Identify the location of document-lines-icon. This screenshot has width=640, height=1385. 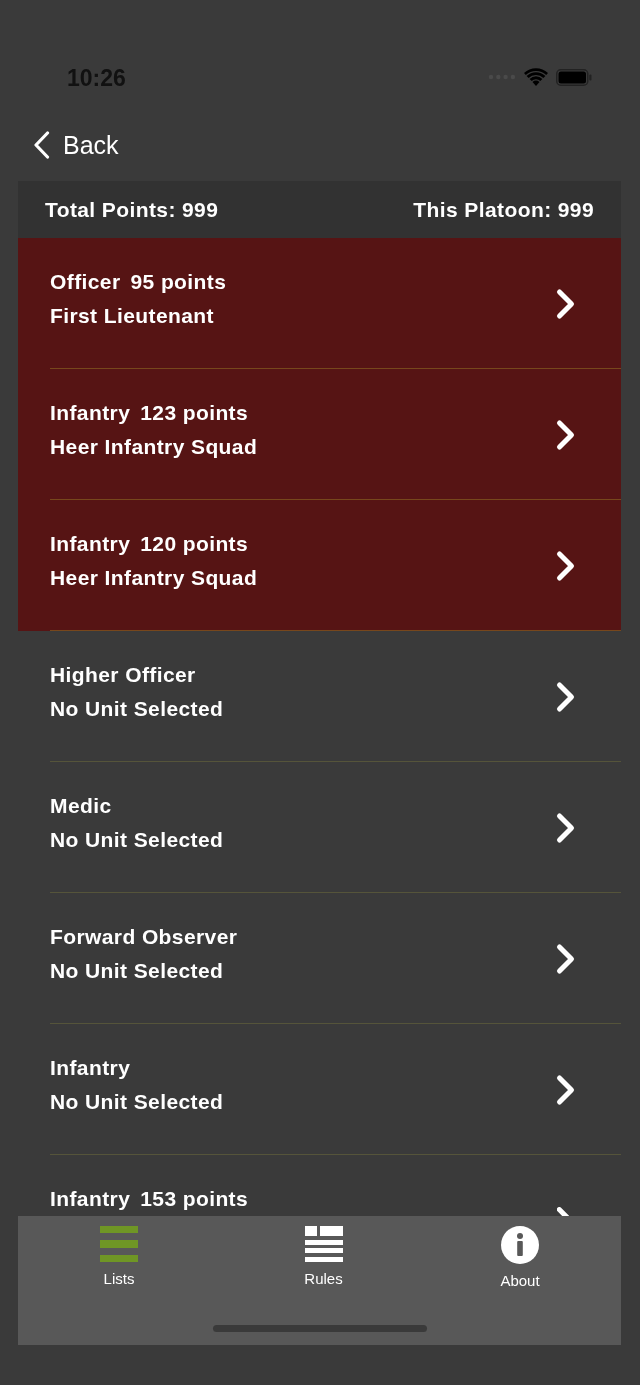
(323, 1244).